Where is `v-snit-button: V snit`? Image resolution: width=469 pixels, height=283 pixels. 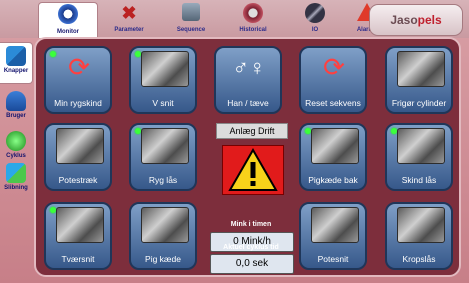
v-snit-button: V snit is located at coordinates (163, 80).